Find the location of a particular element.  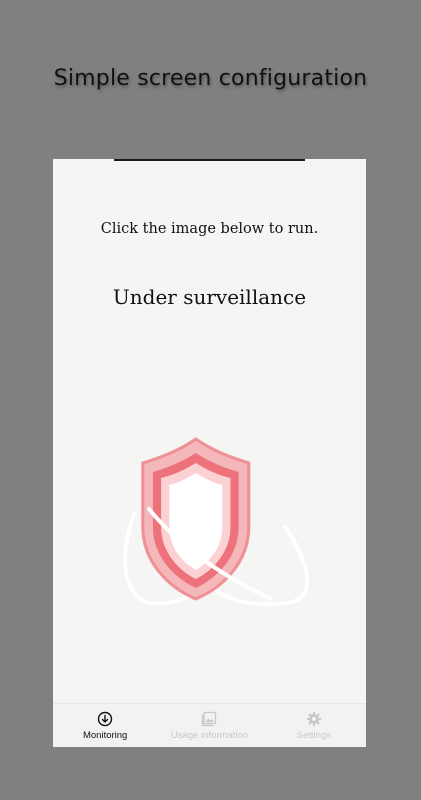

download-circle-icon is located at coordinates (105, 719).